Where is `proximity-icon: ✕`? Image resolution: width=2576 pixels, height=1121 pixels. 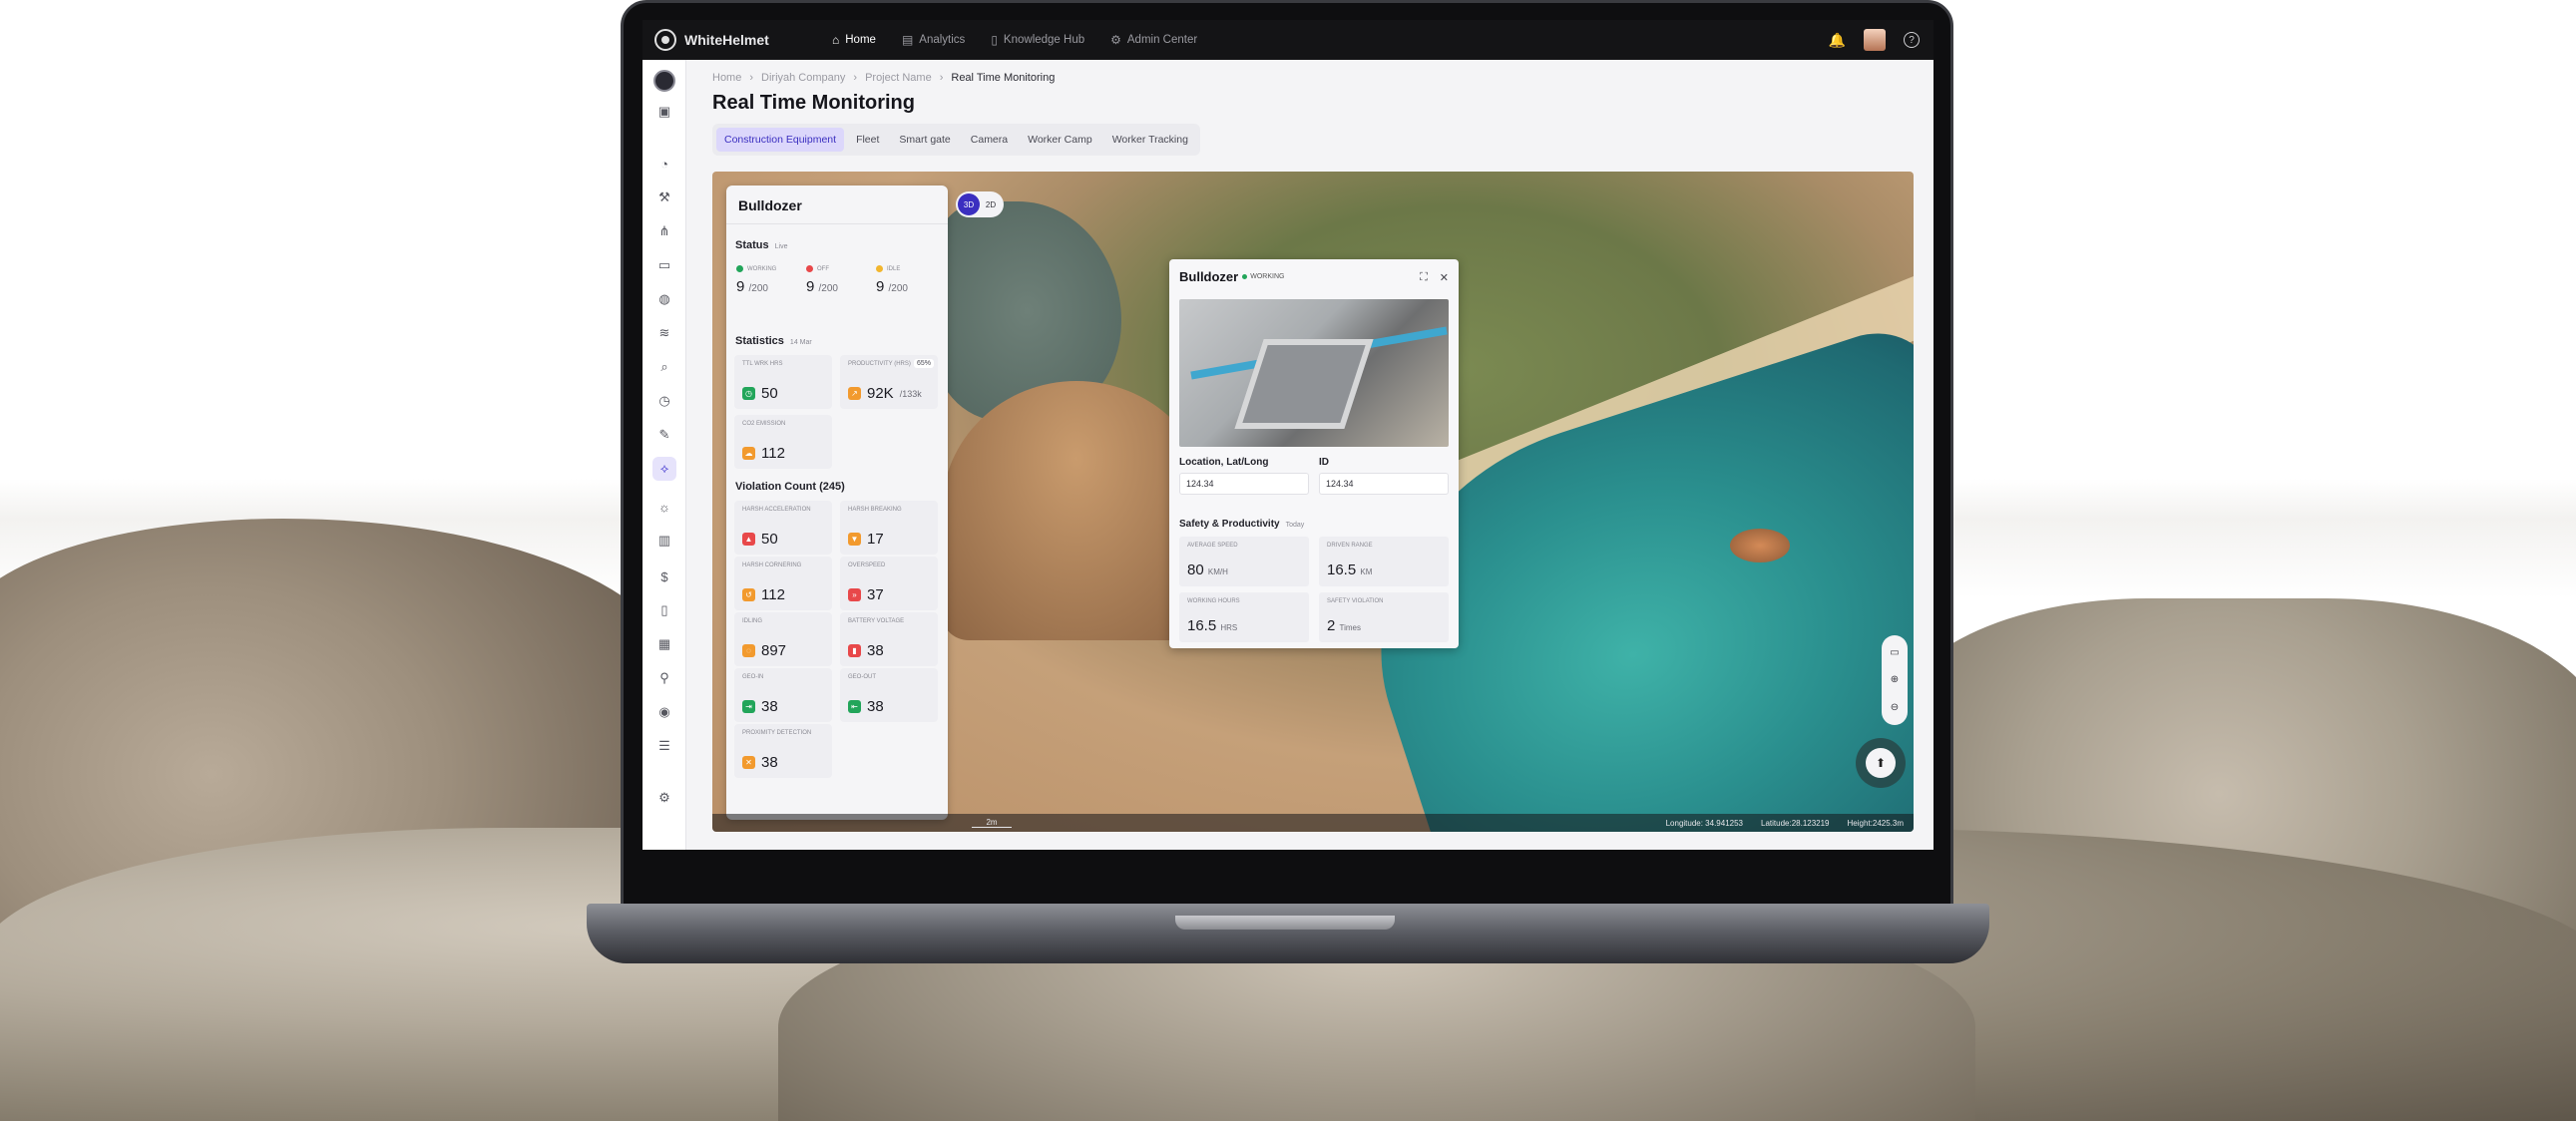
proximity-icon: ✕ is located at coordinates (748, 762).